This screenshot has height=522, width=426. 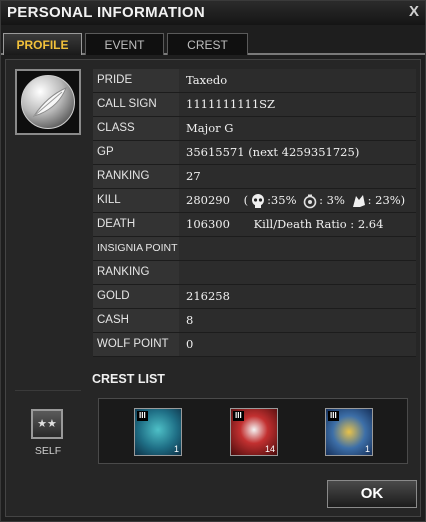 I want to click on row-class: CLASS Major G, so click(x=254, y=129).